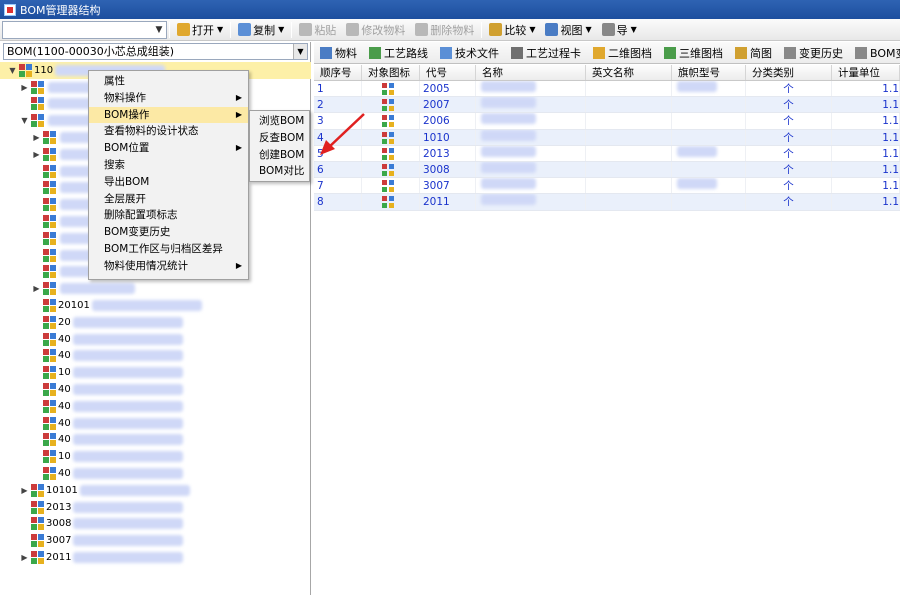 The image size is (900, 595). I want to click on toolbar-button-7: 导 ▼, so click(619, 30).